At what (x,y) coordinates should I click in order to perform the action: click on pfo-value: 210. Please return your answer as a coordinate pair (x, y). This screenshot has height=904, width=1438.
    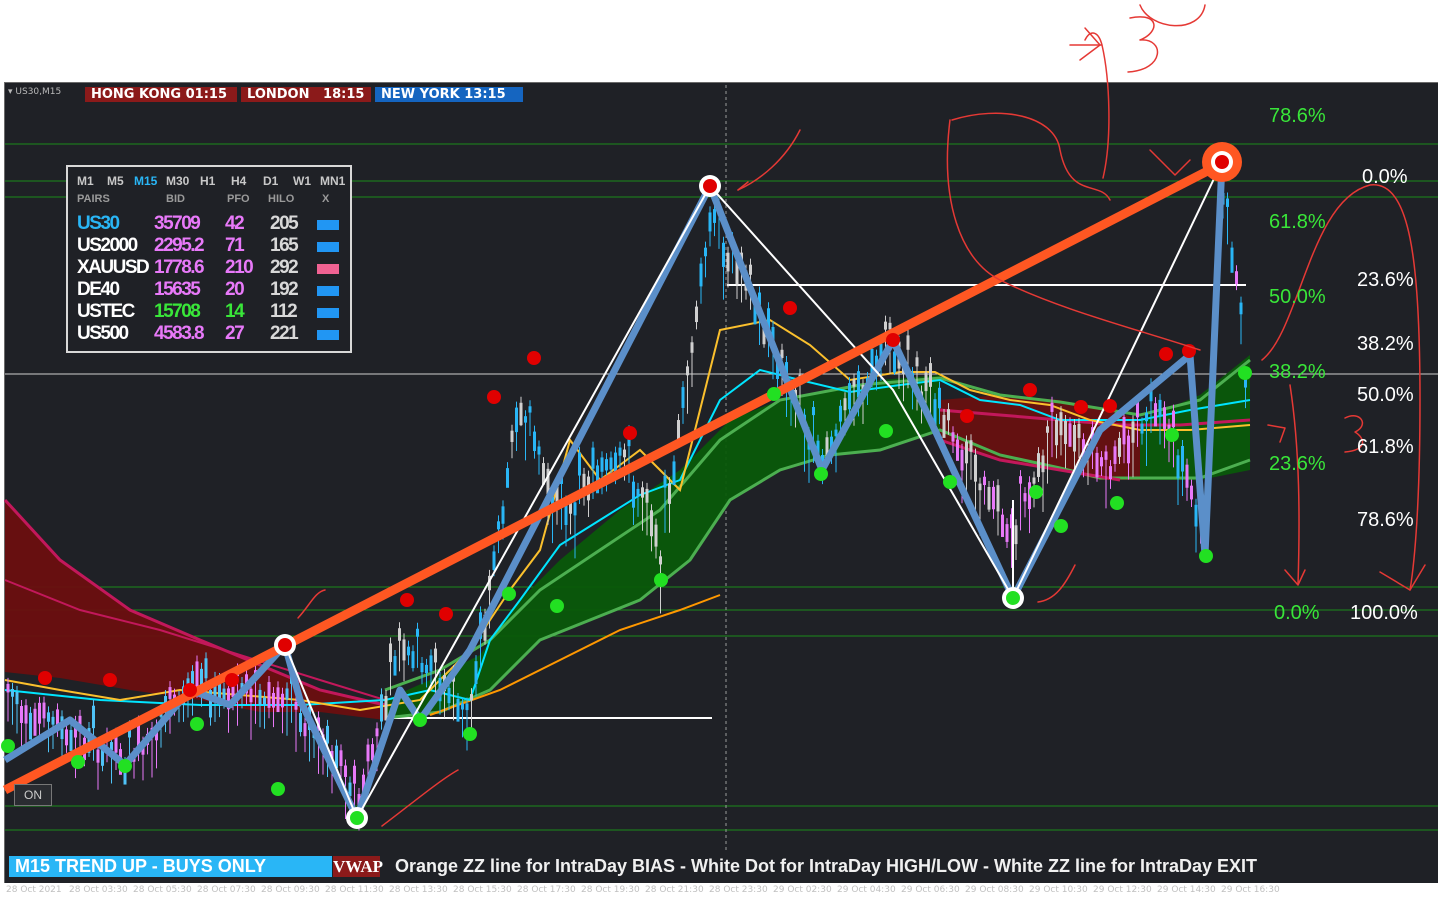
    Looking at the image, I should click on (239, 267).